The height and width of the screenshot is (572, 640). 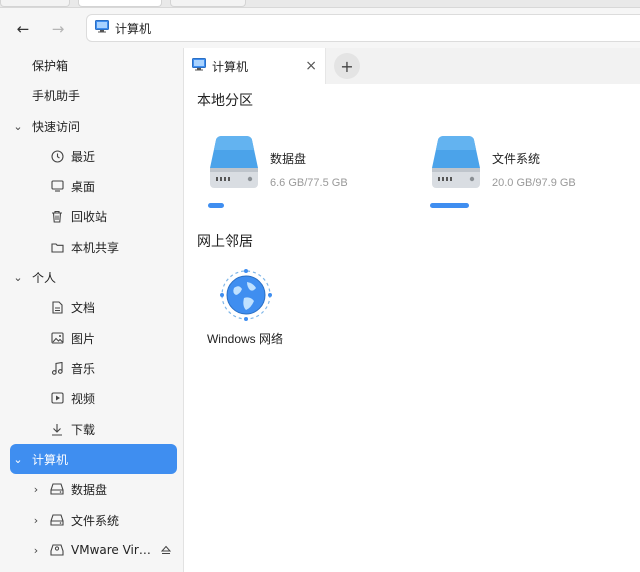 I want to click on drive-size: 6.6 GB/77.5 GB, so click(x=309, y=183).